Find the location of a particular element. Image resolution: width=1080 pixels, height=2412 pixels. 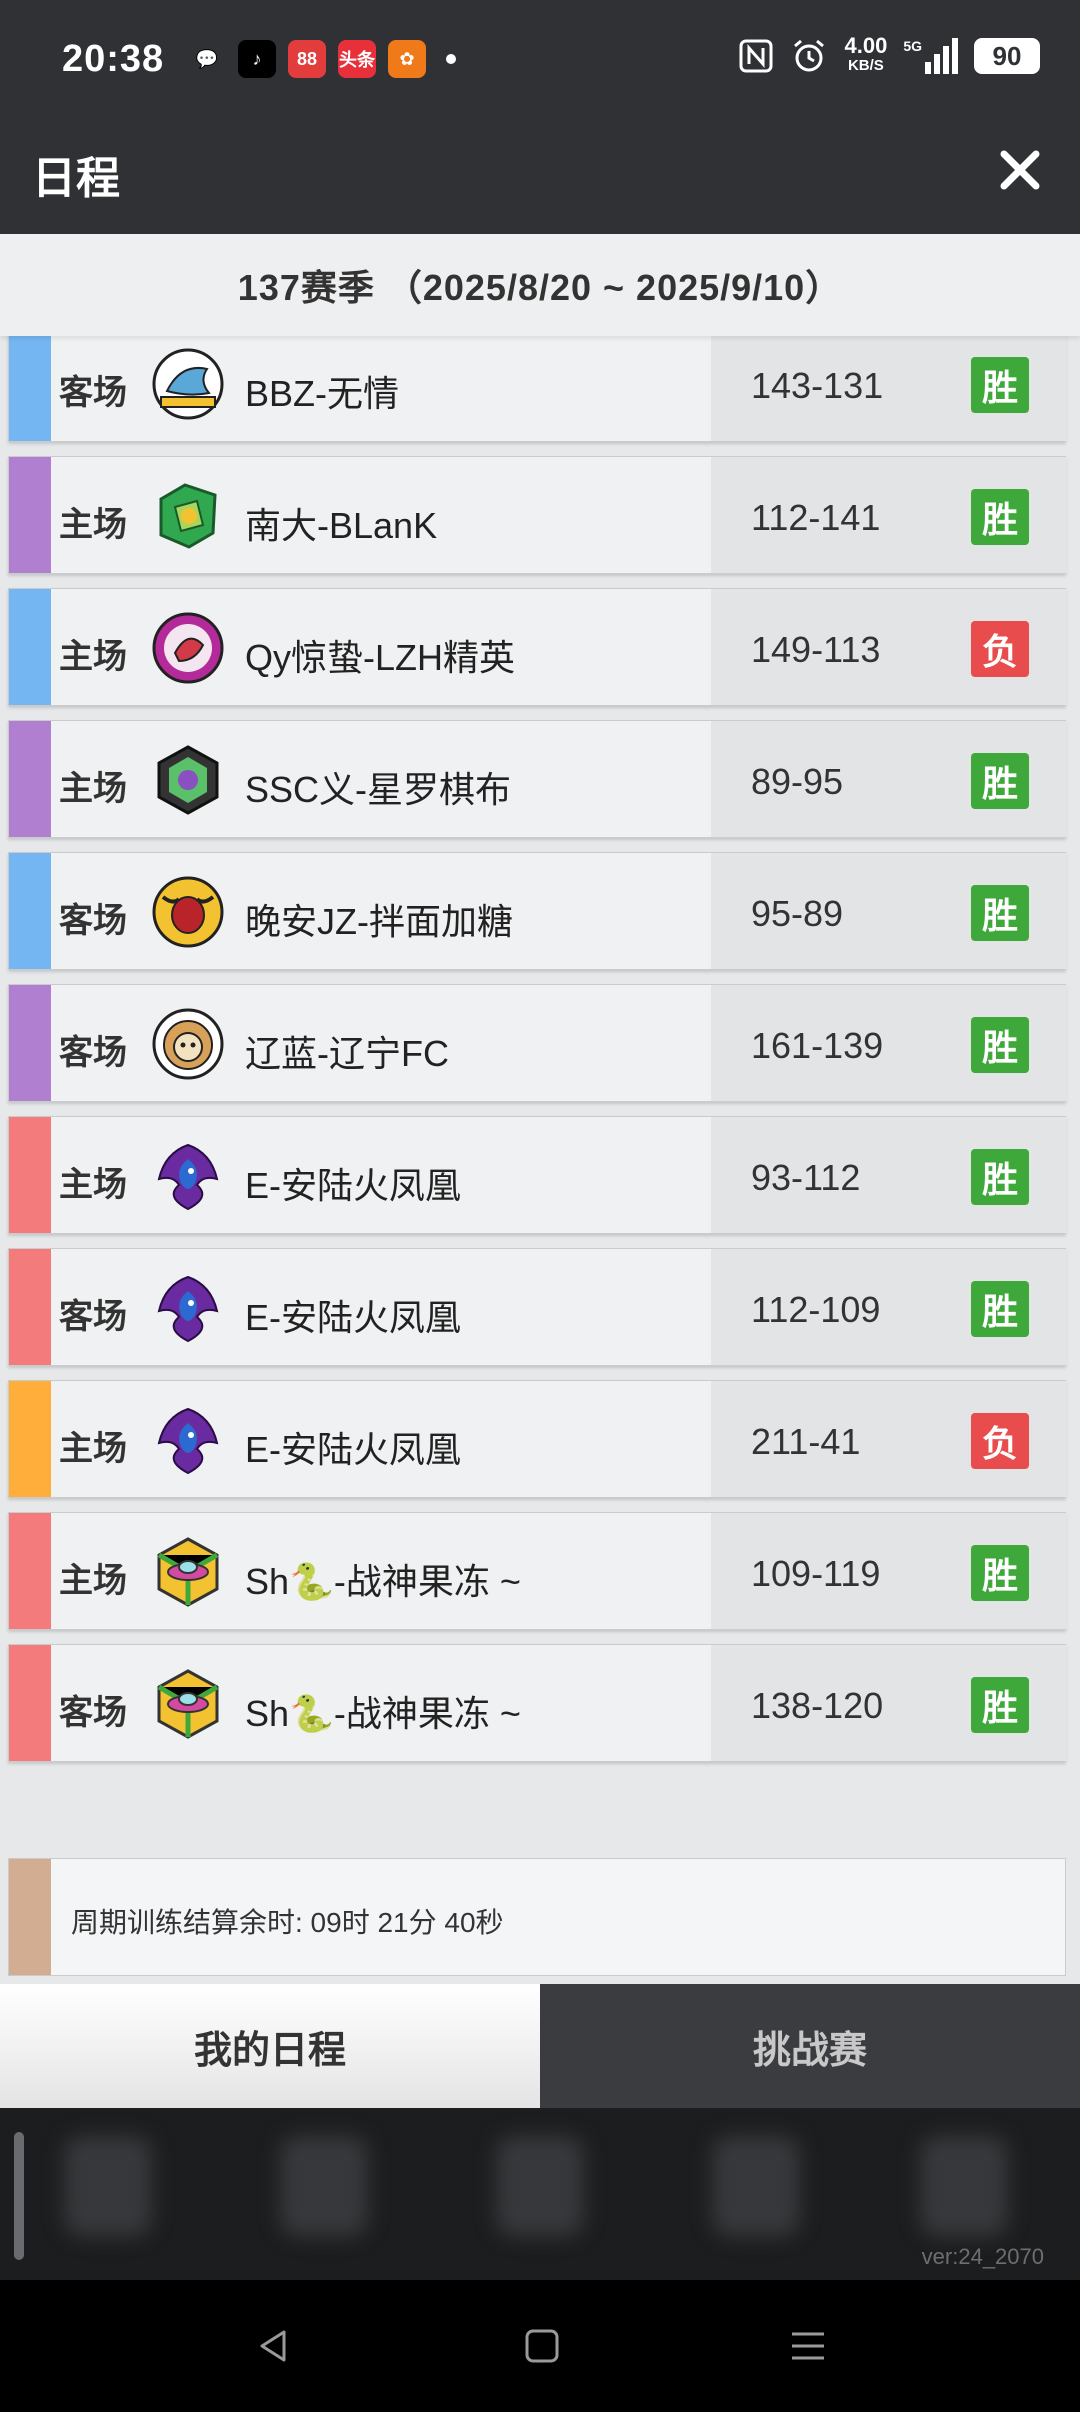

notification-icons: 💬 ♪ 88 头条 ✿ is located at coordinates (322, 59).